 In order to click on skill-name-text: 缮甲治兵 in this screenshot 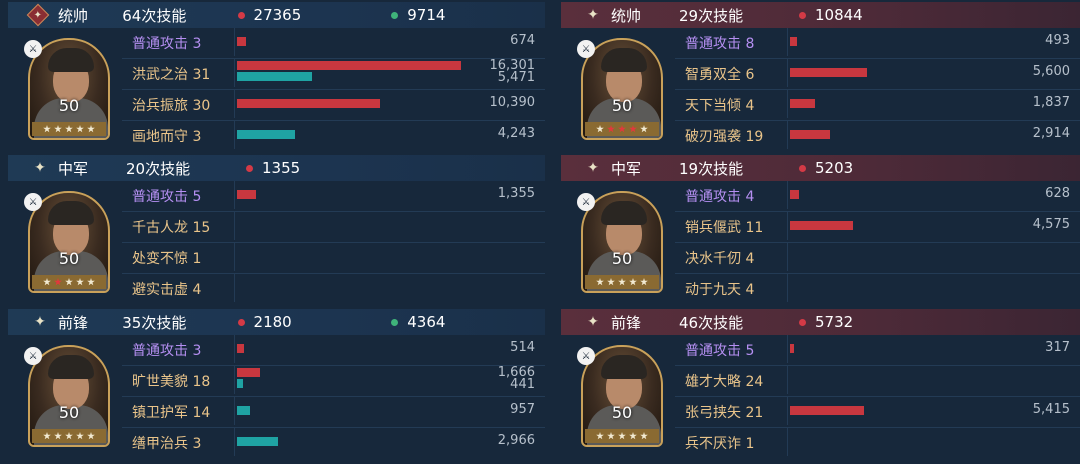, I will do `click(160, 444)`.